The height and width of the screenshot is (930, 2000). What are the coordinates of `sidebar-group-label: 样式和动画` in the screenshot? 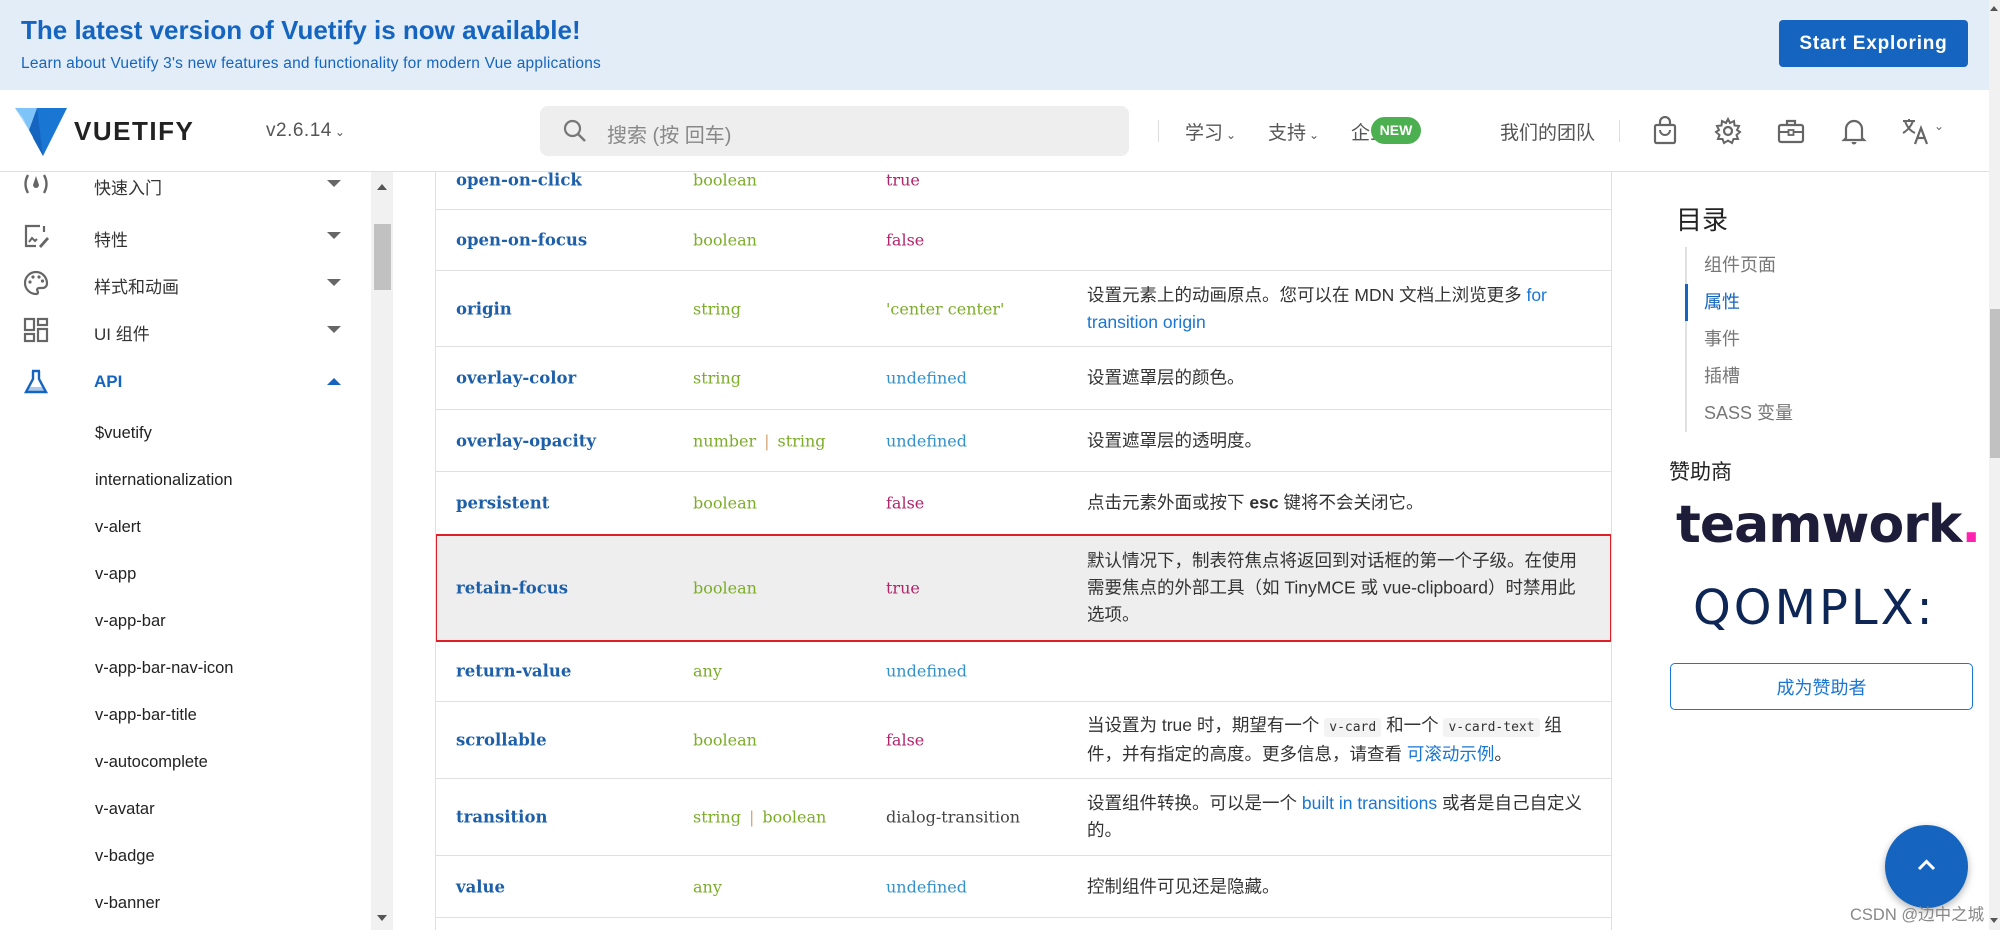 It's located at (136, 287).